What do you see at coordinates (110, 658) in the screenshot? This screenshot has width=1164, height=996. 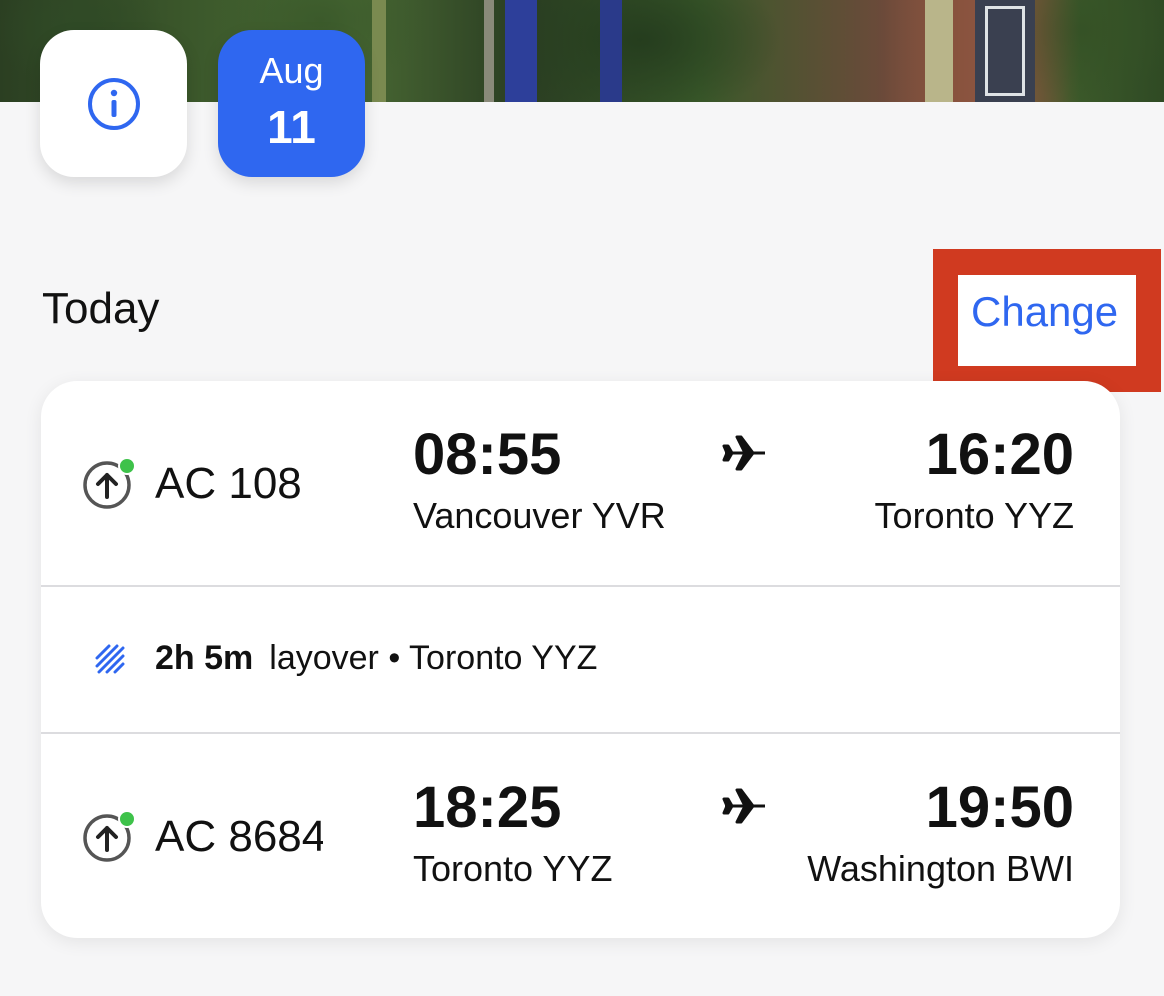 I see `layover-hatch-icon` at bounding box center [110, 658].